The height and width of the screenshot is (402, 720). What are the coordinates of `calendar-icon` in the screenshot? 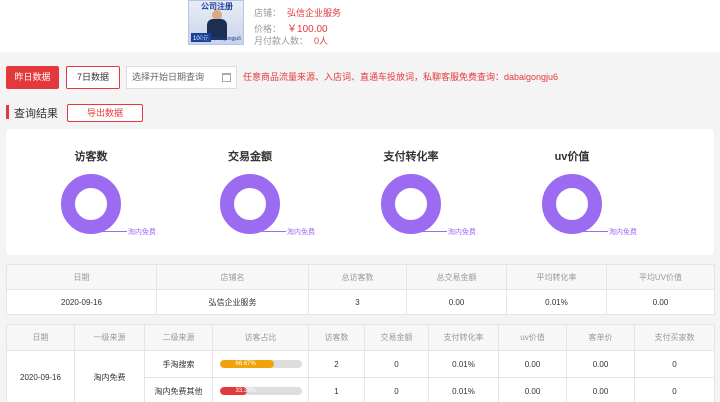 It's located at (226, 77).